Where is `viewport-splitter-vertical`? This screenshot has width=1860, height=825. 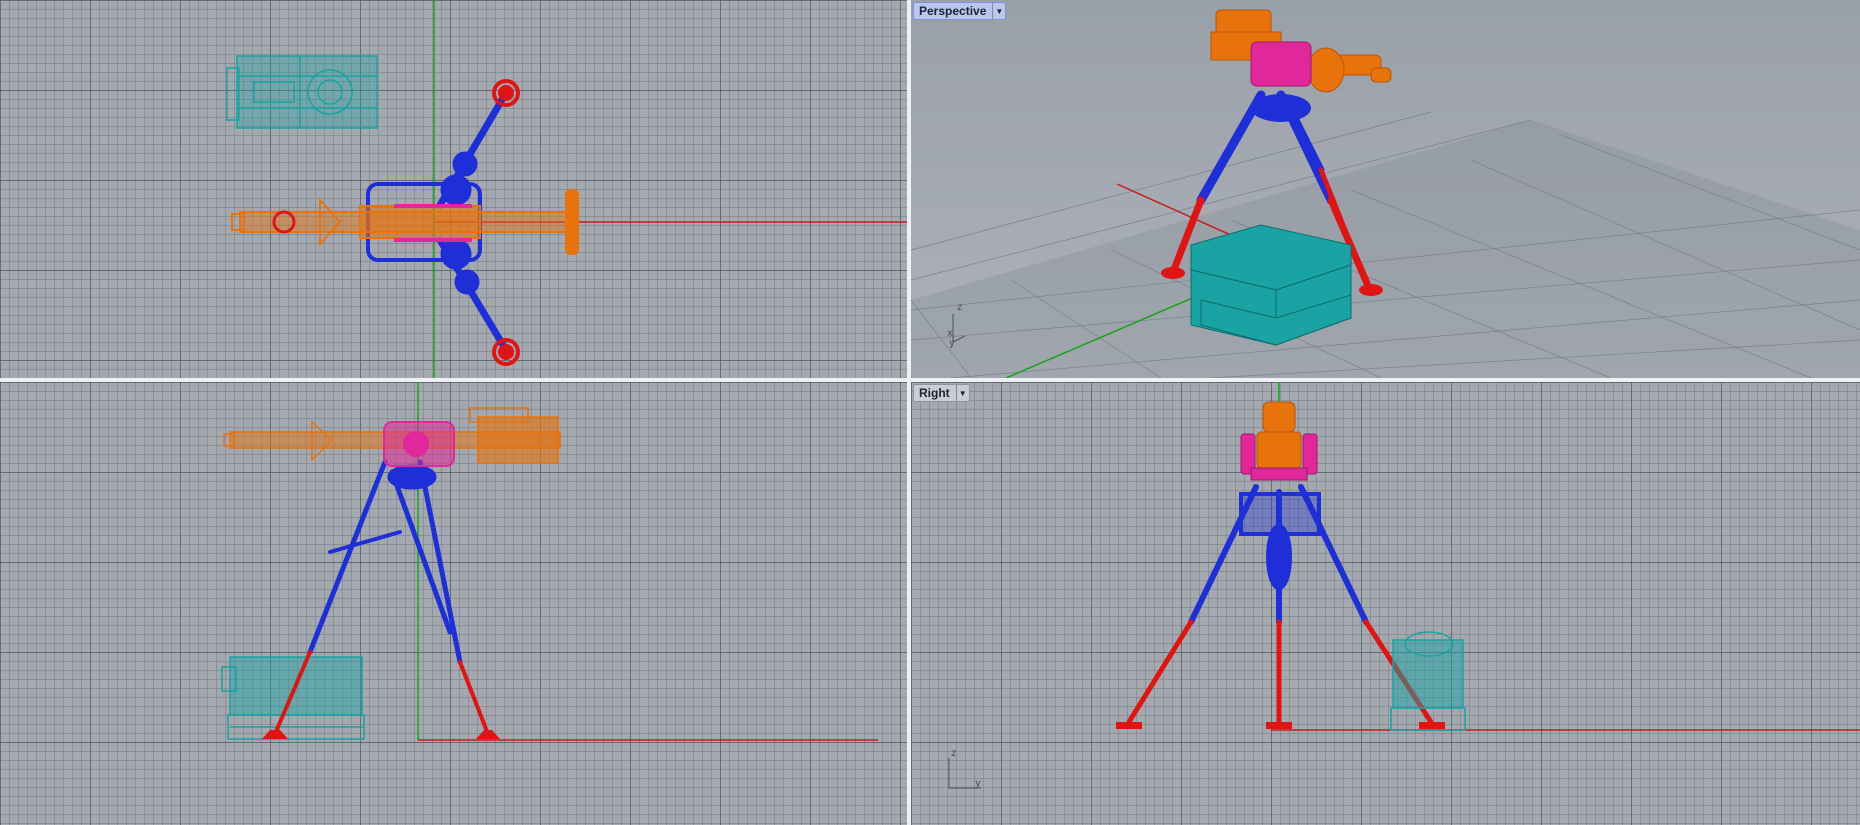 viewport-splitter-vertical is located at coordinates (909, 412).